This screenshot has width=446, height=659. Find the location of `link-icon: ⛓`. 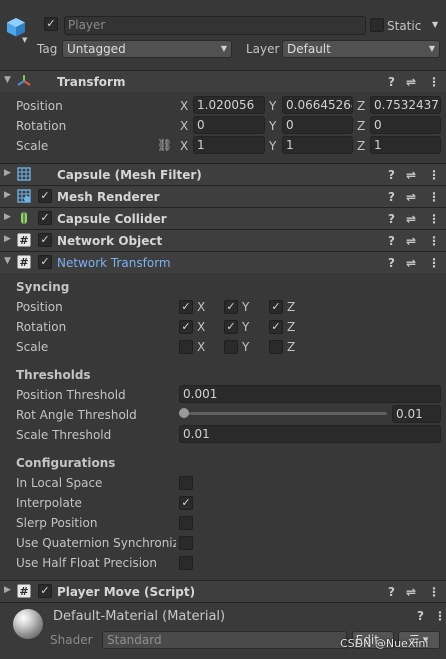

link-icon: ⛓ is located at coordinates (164, 145).